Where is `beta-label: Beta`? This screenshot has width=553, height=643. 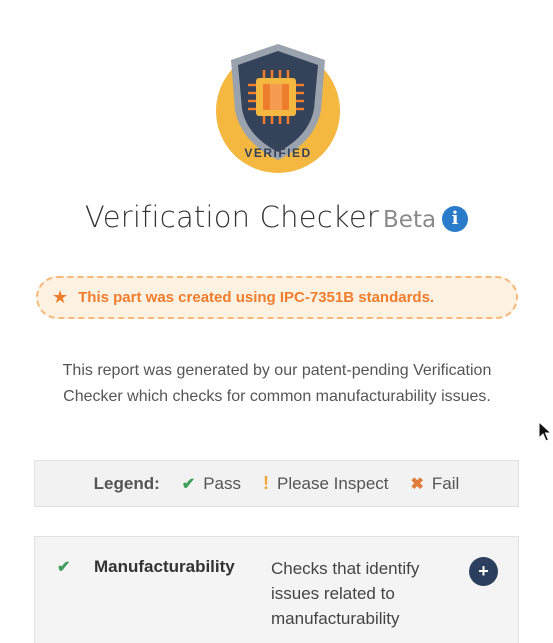
beta-label: Beta is located at coordinates (410, 220).